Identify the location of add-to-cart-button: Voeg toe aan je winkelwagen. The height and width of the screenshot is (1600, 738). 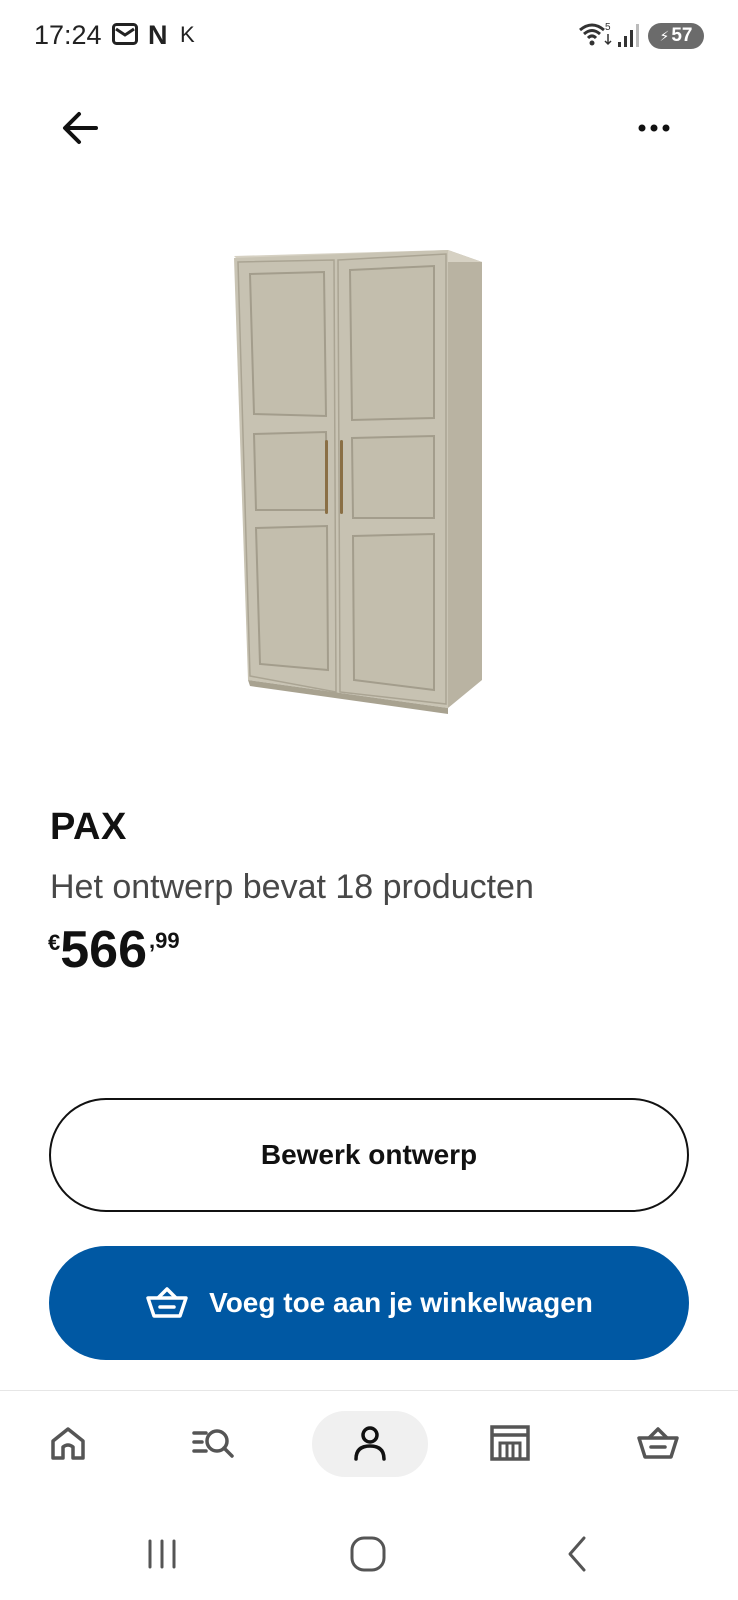
(369, 1303).